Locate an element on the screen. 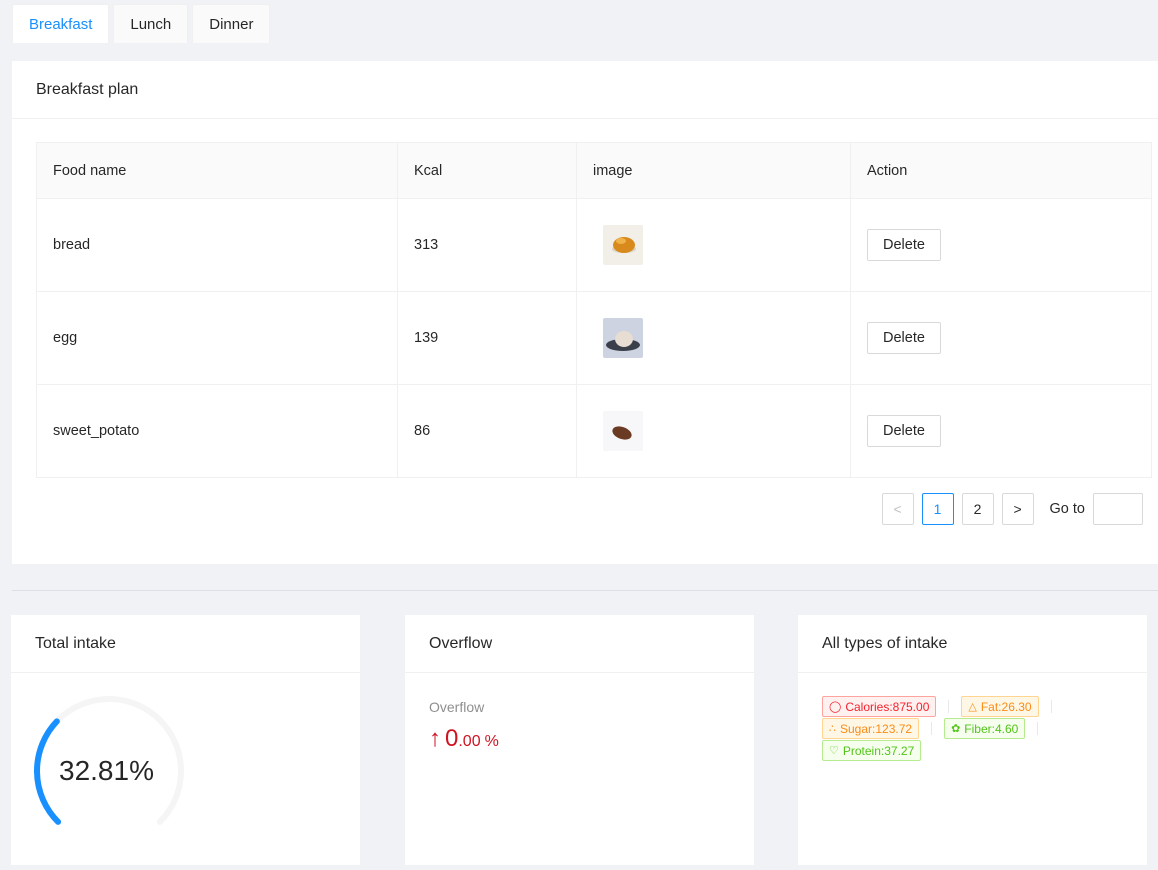  card-title: All types of intake is located at coordinates (972, 644).